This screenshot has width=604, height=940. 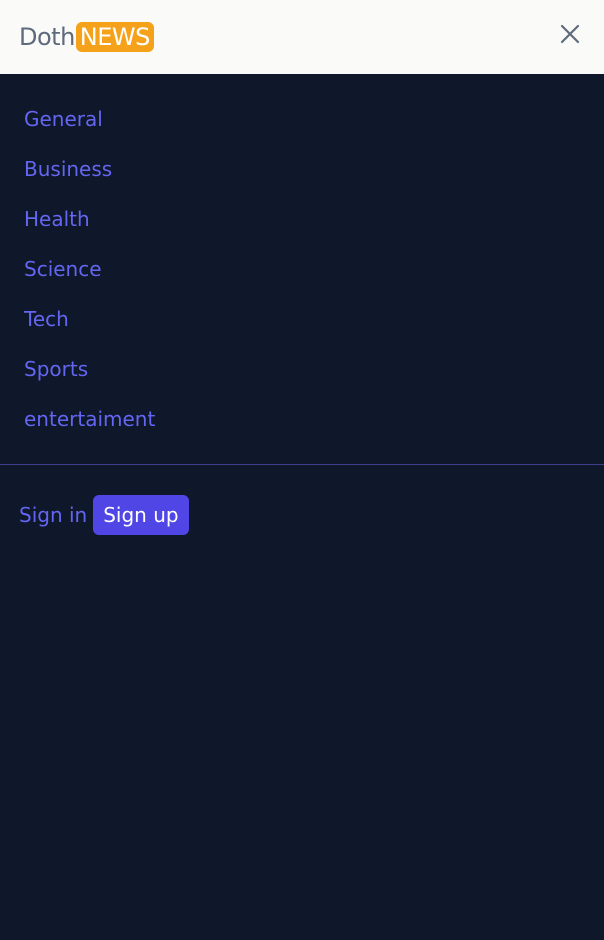 I want to click on nav-item-science: Science, so click(x=302, y=271).